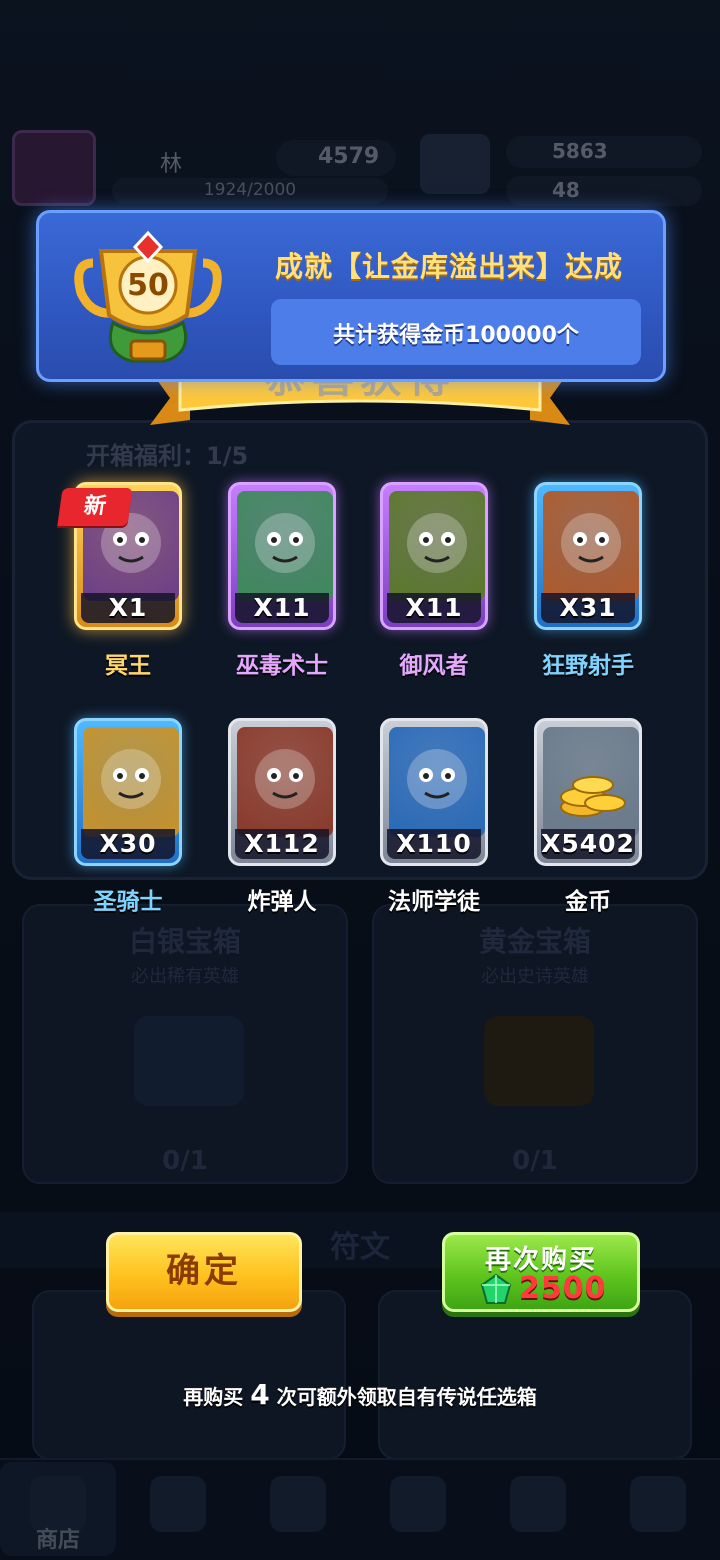 The height and width of the screenshot is (1560, 720). I want to click on reward-quantity: X112, so click(282, 844).